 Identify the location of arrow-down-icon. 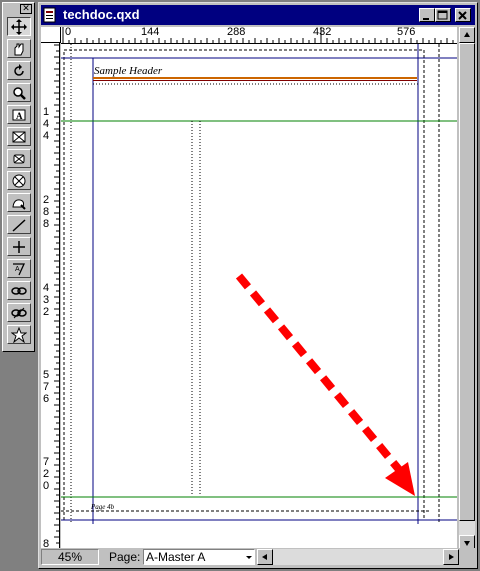
(467, 543).